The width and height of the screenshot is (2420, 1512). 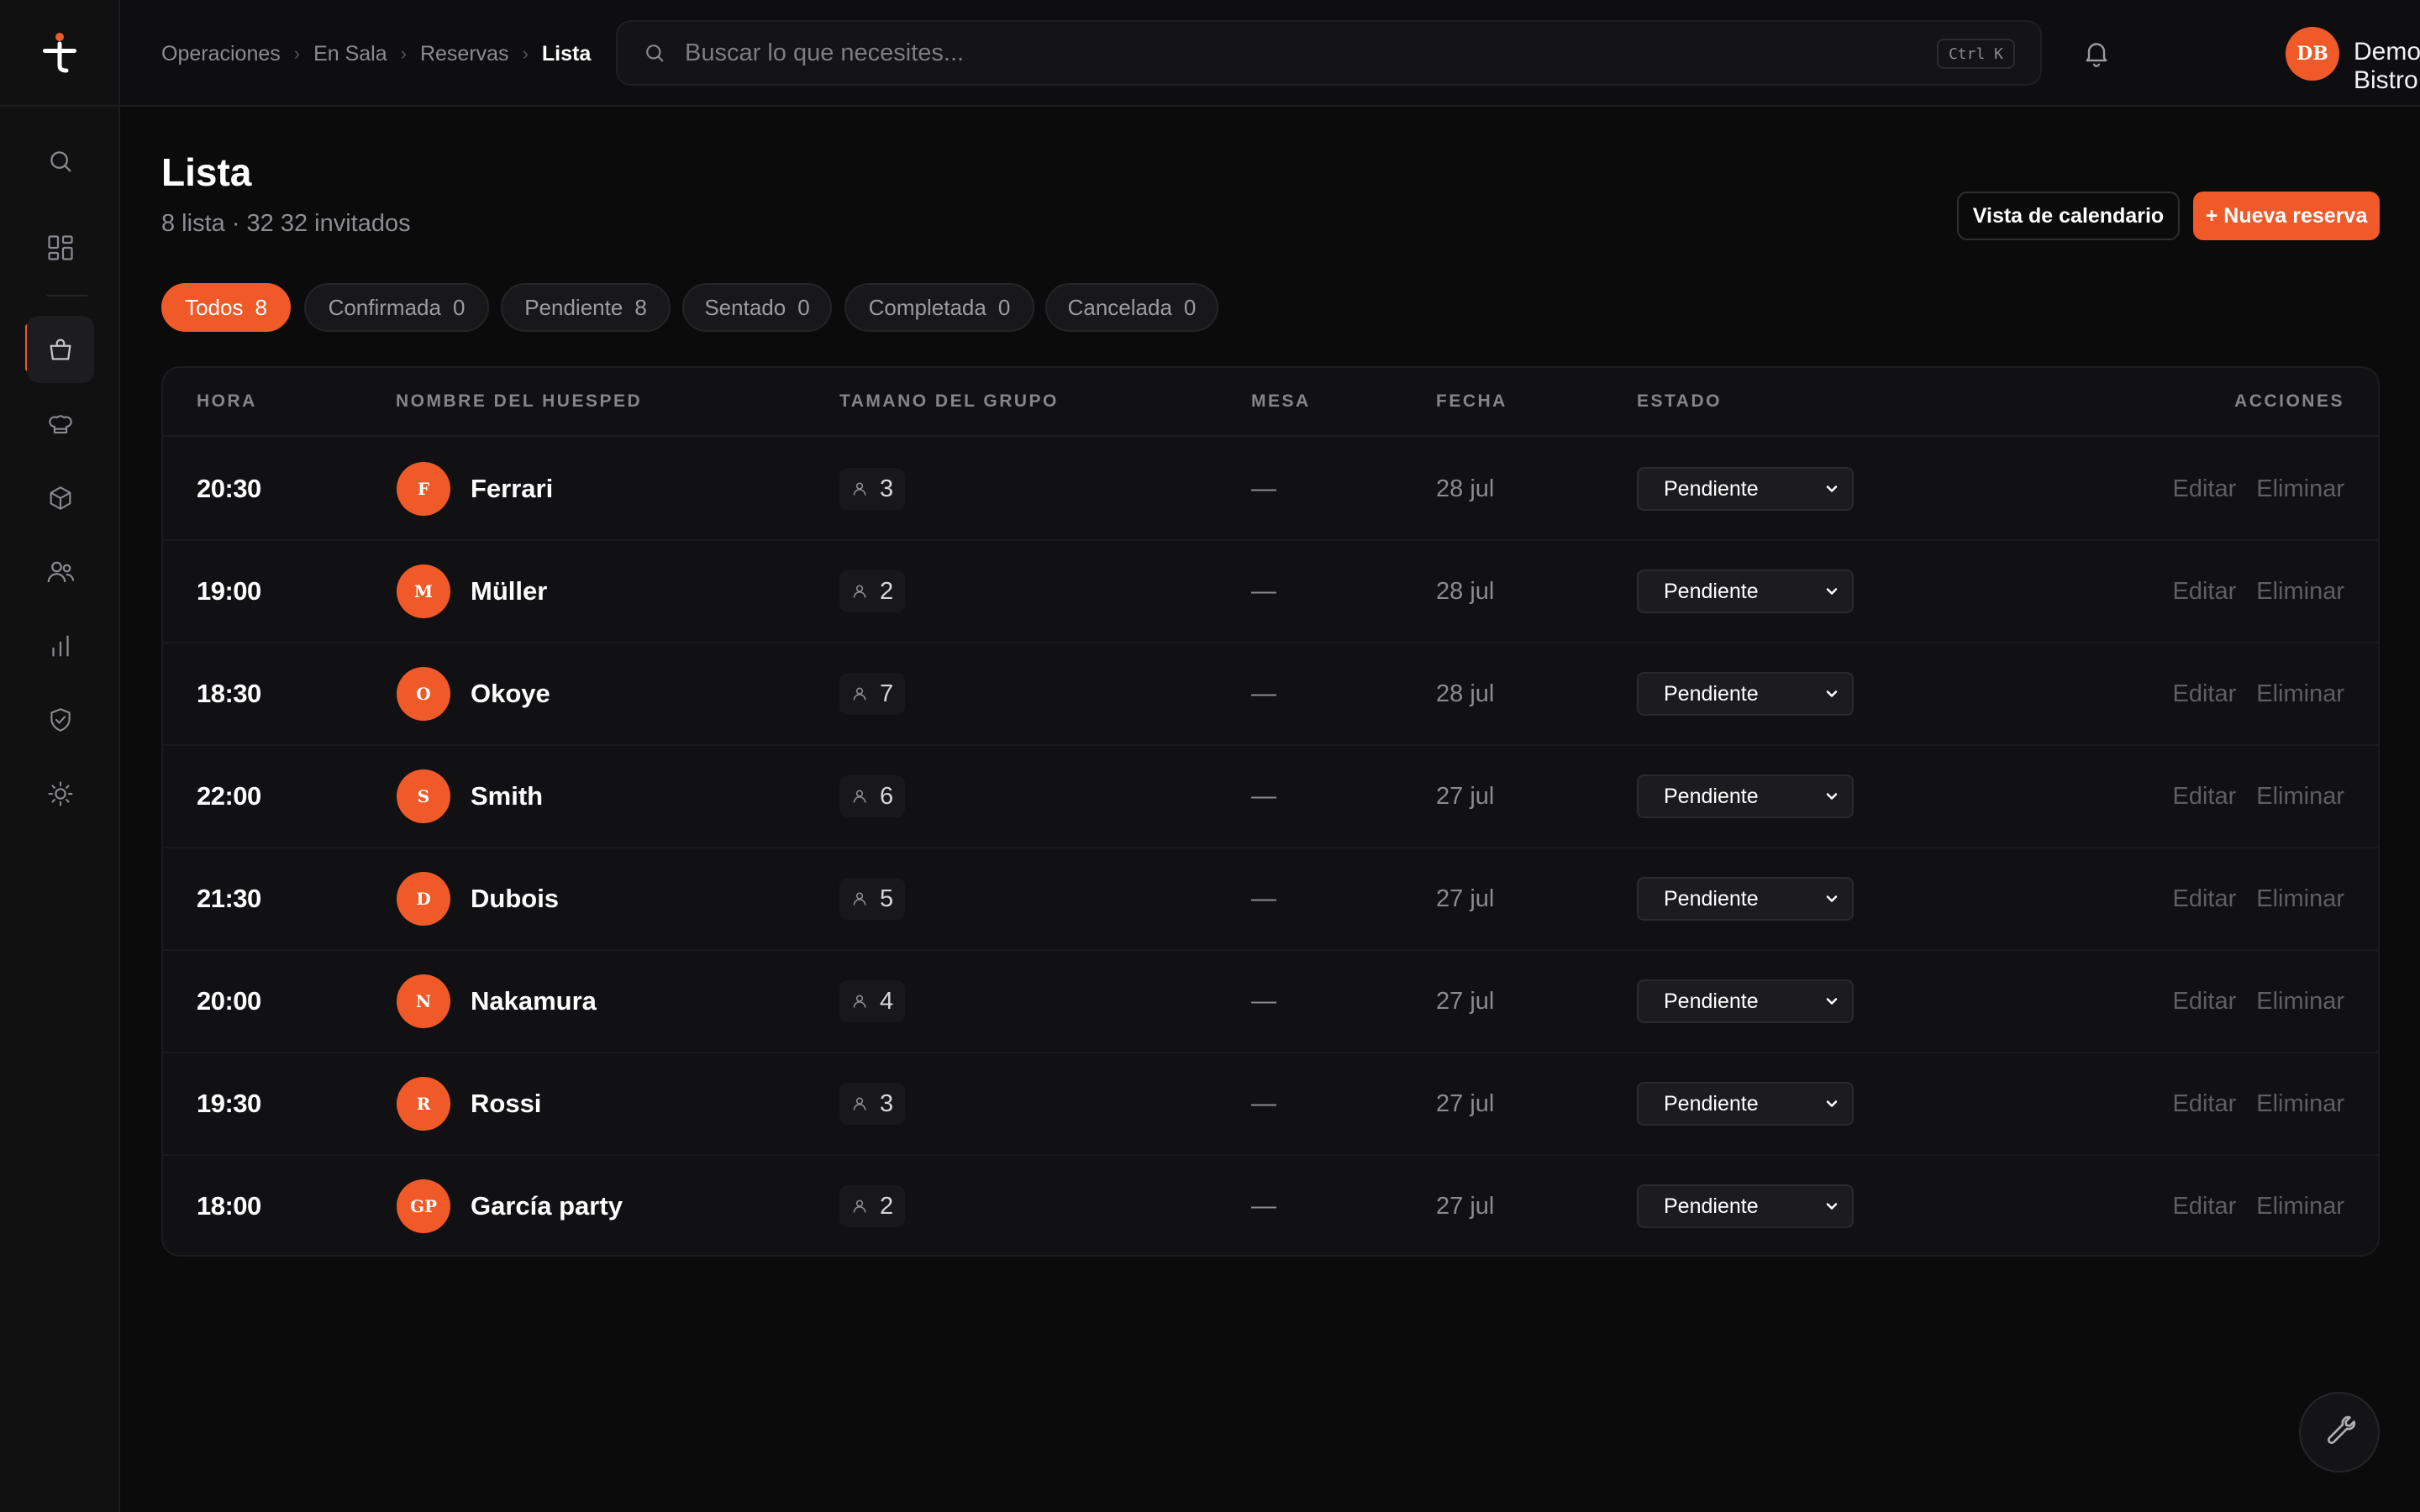 I want to click on guest-cell: S Smith, so click(x=470, y=796).